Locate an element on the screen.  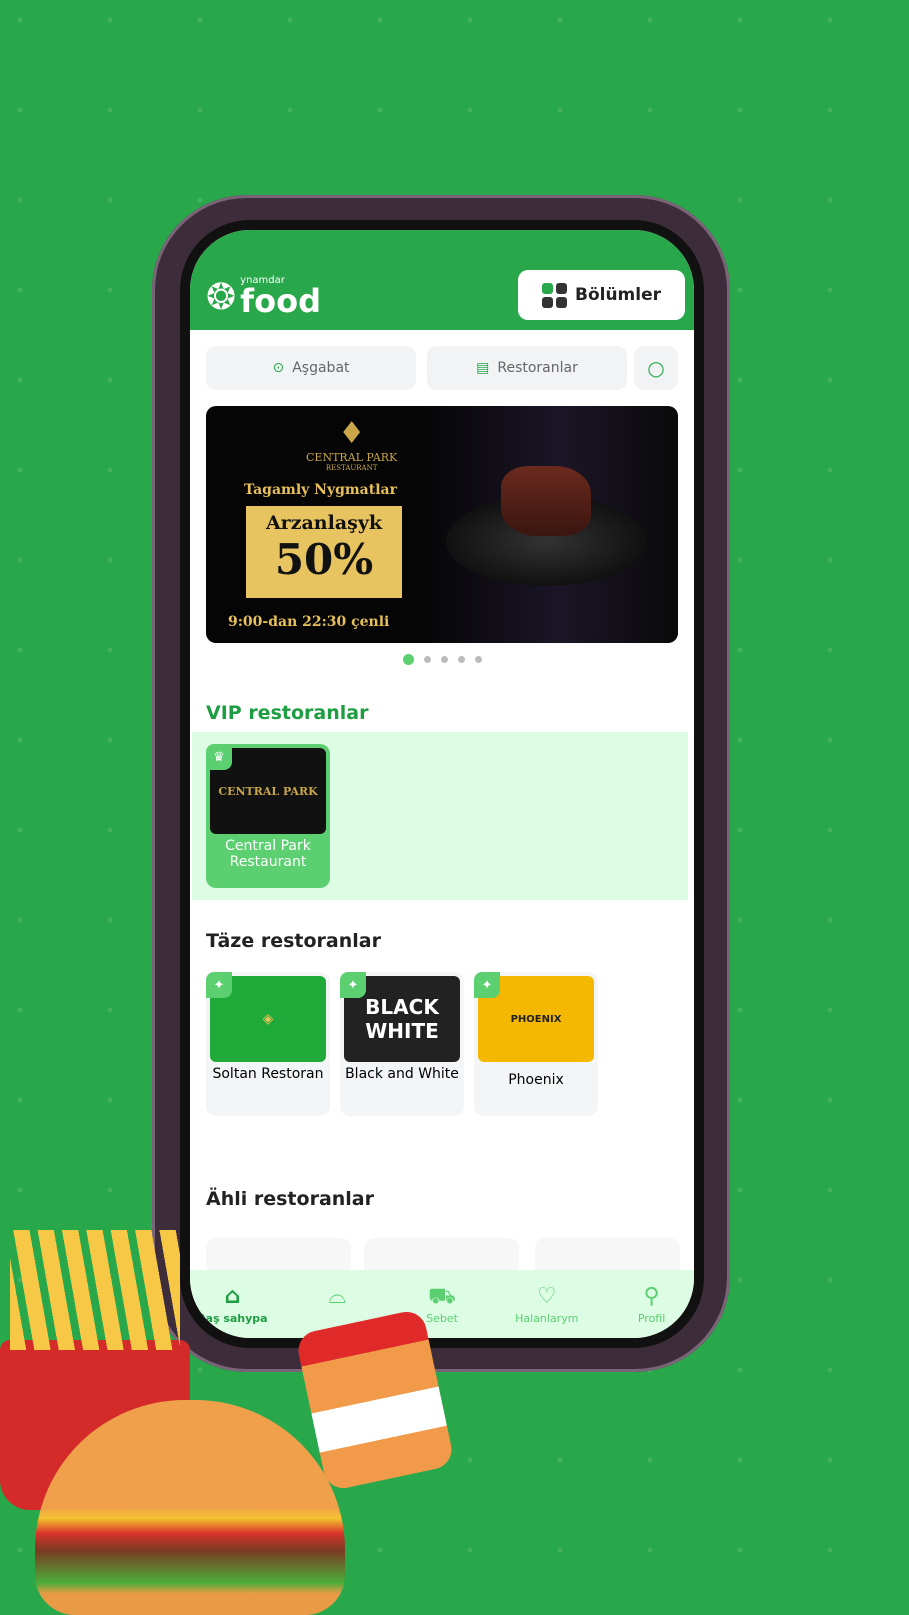
search-button: ○ is located at coordinates (656, 368).